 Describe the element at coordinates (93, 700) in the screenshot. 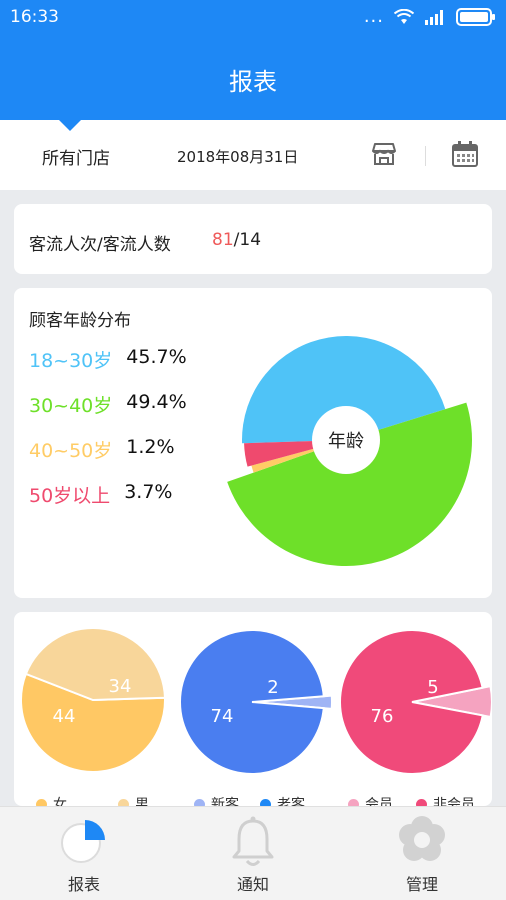

I see `gender-pie-chart: 44 34` at that location.